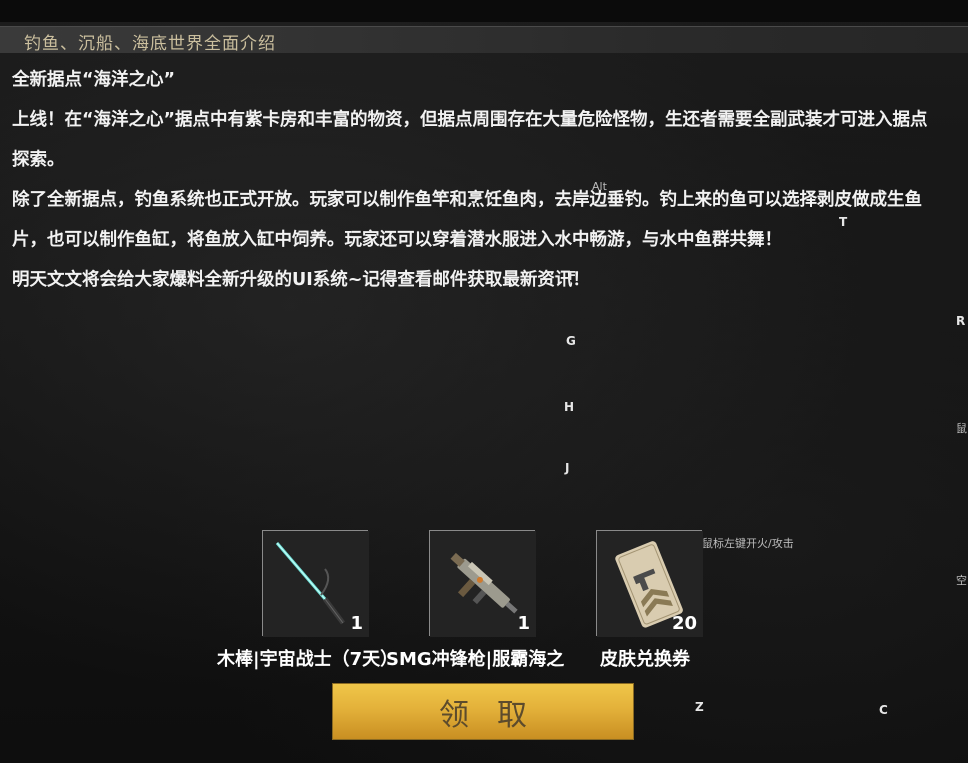 The image size is (968, 763). What do you see at coordinates (484, 40) in the screenshot?
I see `mail-title-bar: 钓鱼、沉船、海底世界全面介绍` at bounding box center [484, 40].